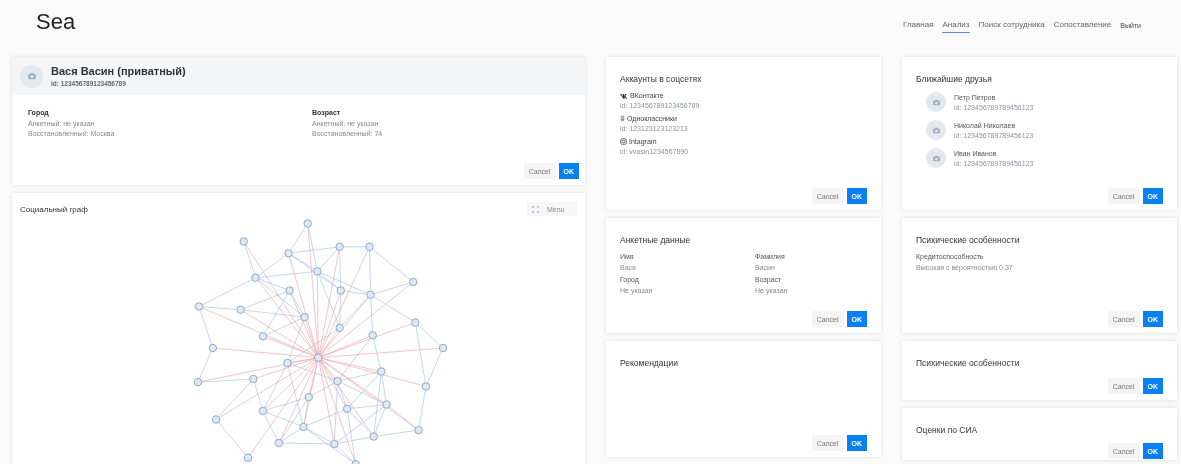 This screenshot has width=1181, height=464. What do you see at coordinates (649, 363) in the screenshot?
I see `card-title: Рекомендации` at bounding box center [649, 363].